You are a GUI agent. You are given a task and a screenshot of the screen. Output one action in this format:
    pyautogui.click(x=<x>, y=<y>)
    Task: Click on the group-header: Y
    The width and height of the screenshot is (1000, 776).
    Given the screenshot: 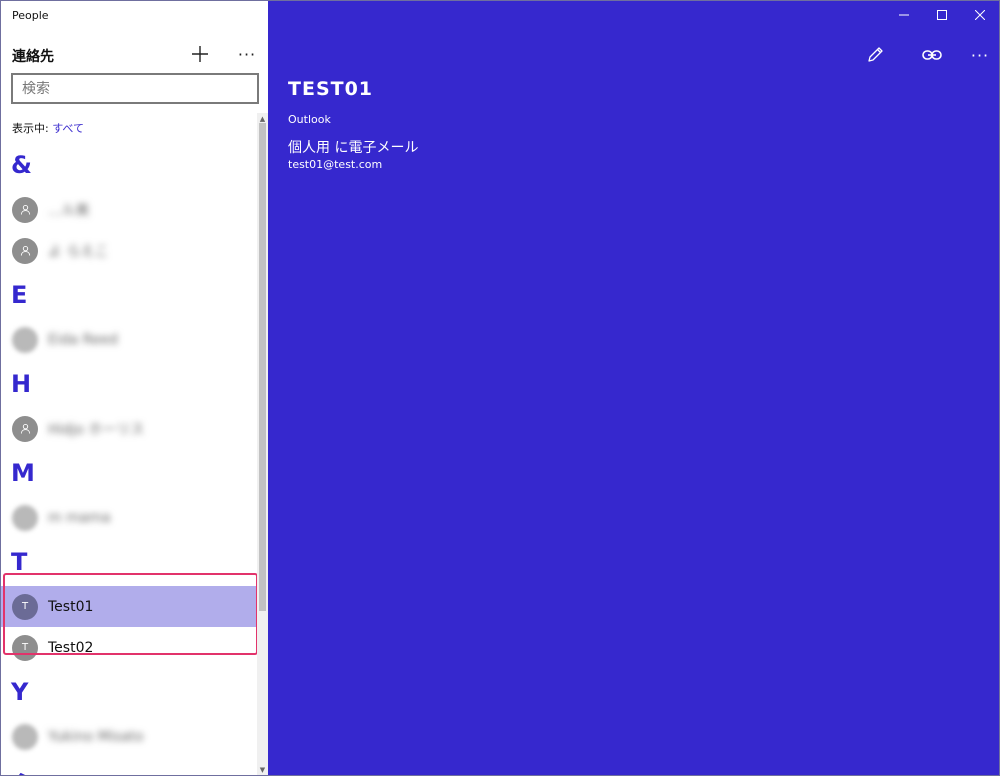 What is the action you would take?
    pyautogui.click(x=129, y=692)
    